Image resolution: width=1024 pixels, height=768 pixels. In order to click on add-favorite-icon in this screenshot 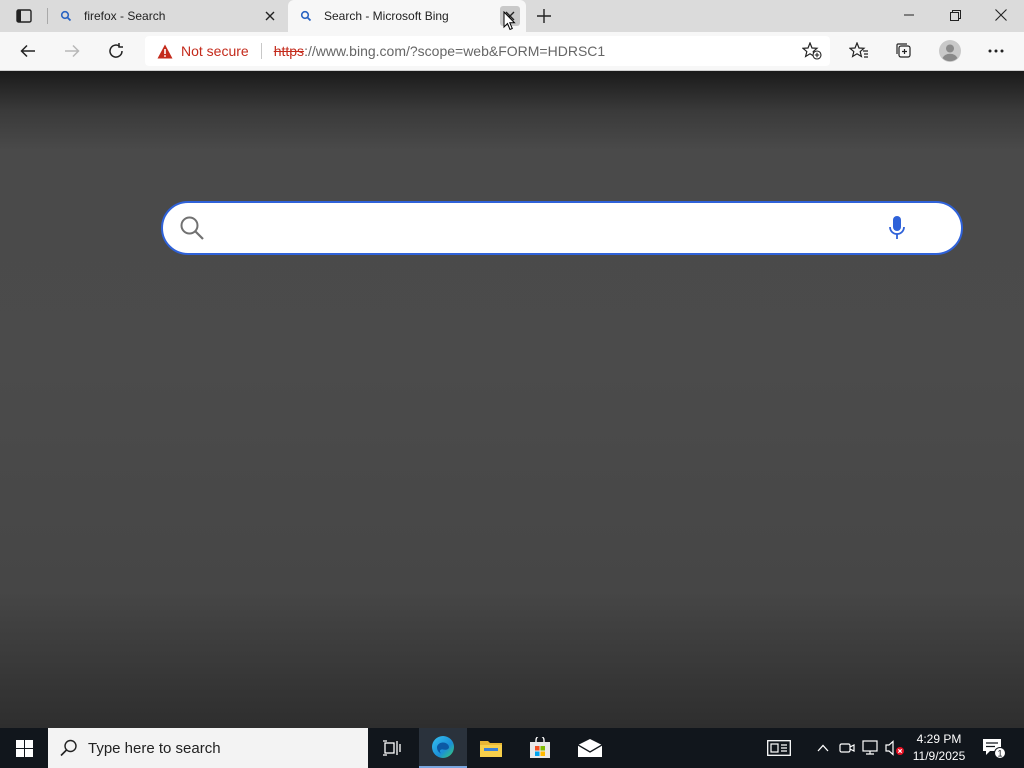, I will do `click(812, 51)`.